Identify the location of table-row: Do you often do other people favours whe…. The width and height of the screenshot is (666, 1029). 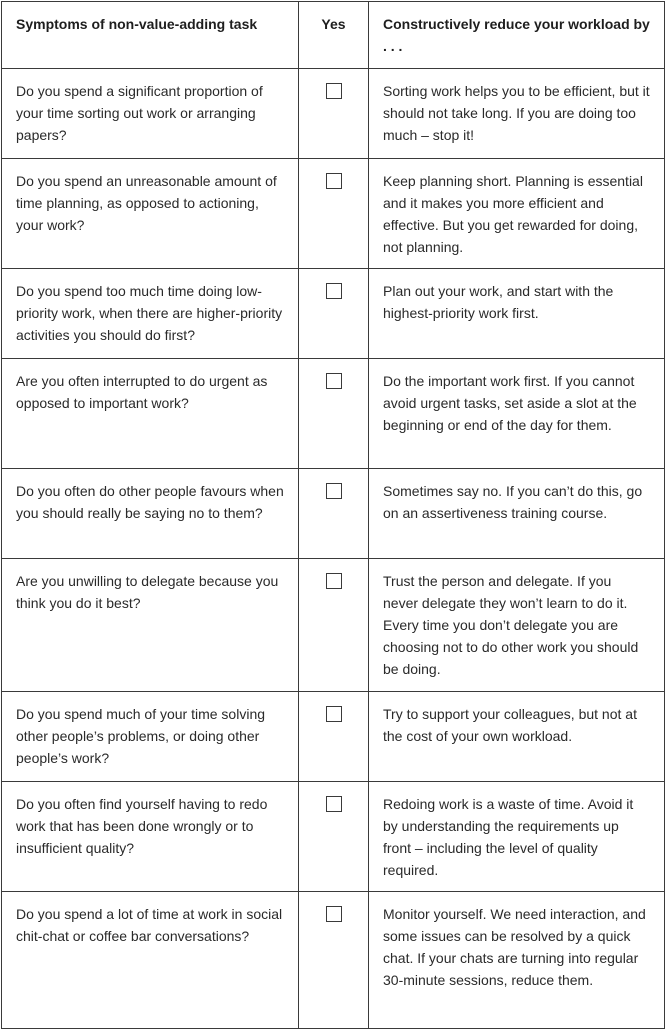
(333, 513).